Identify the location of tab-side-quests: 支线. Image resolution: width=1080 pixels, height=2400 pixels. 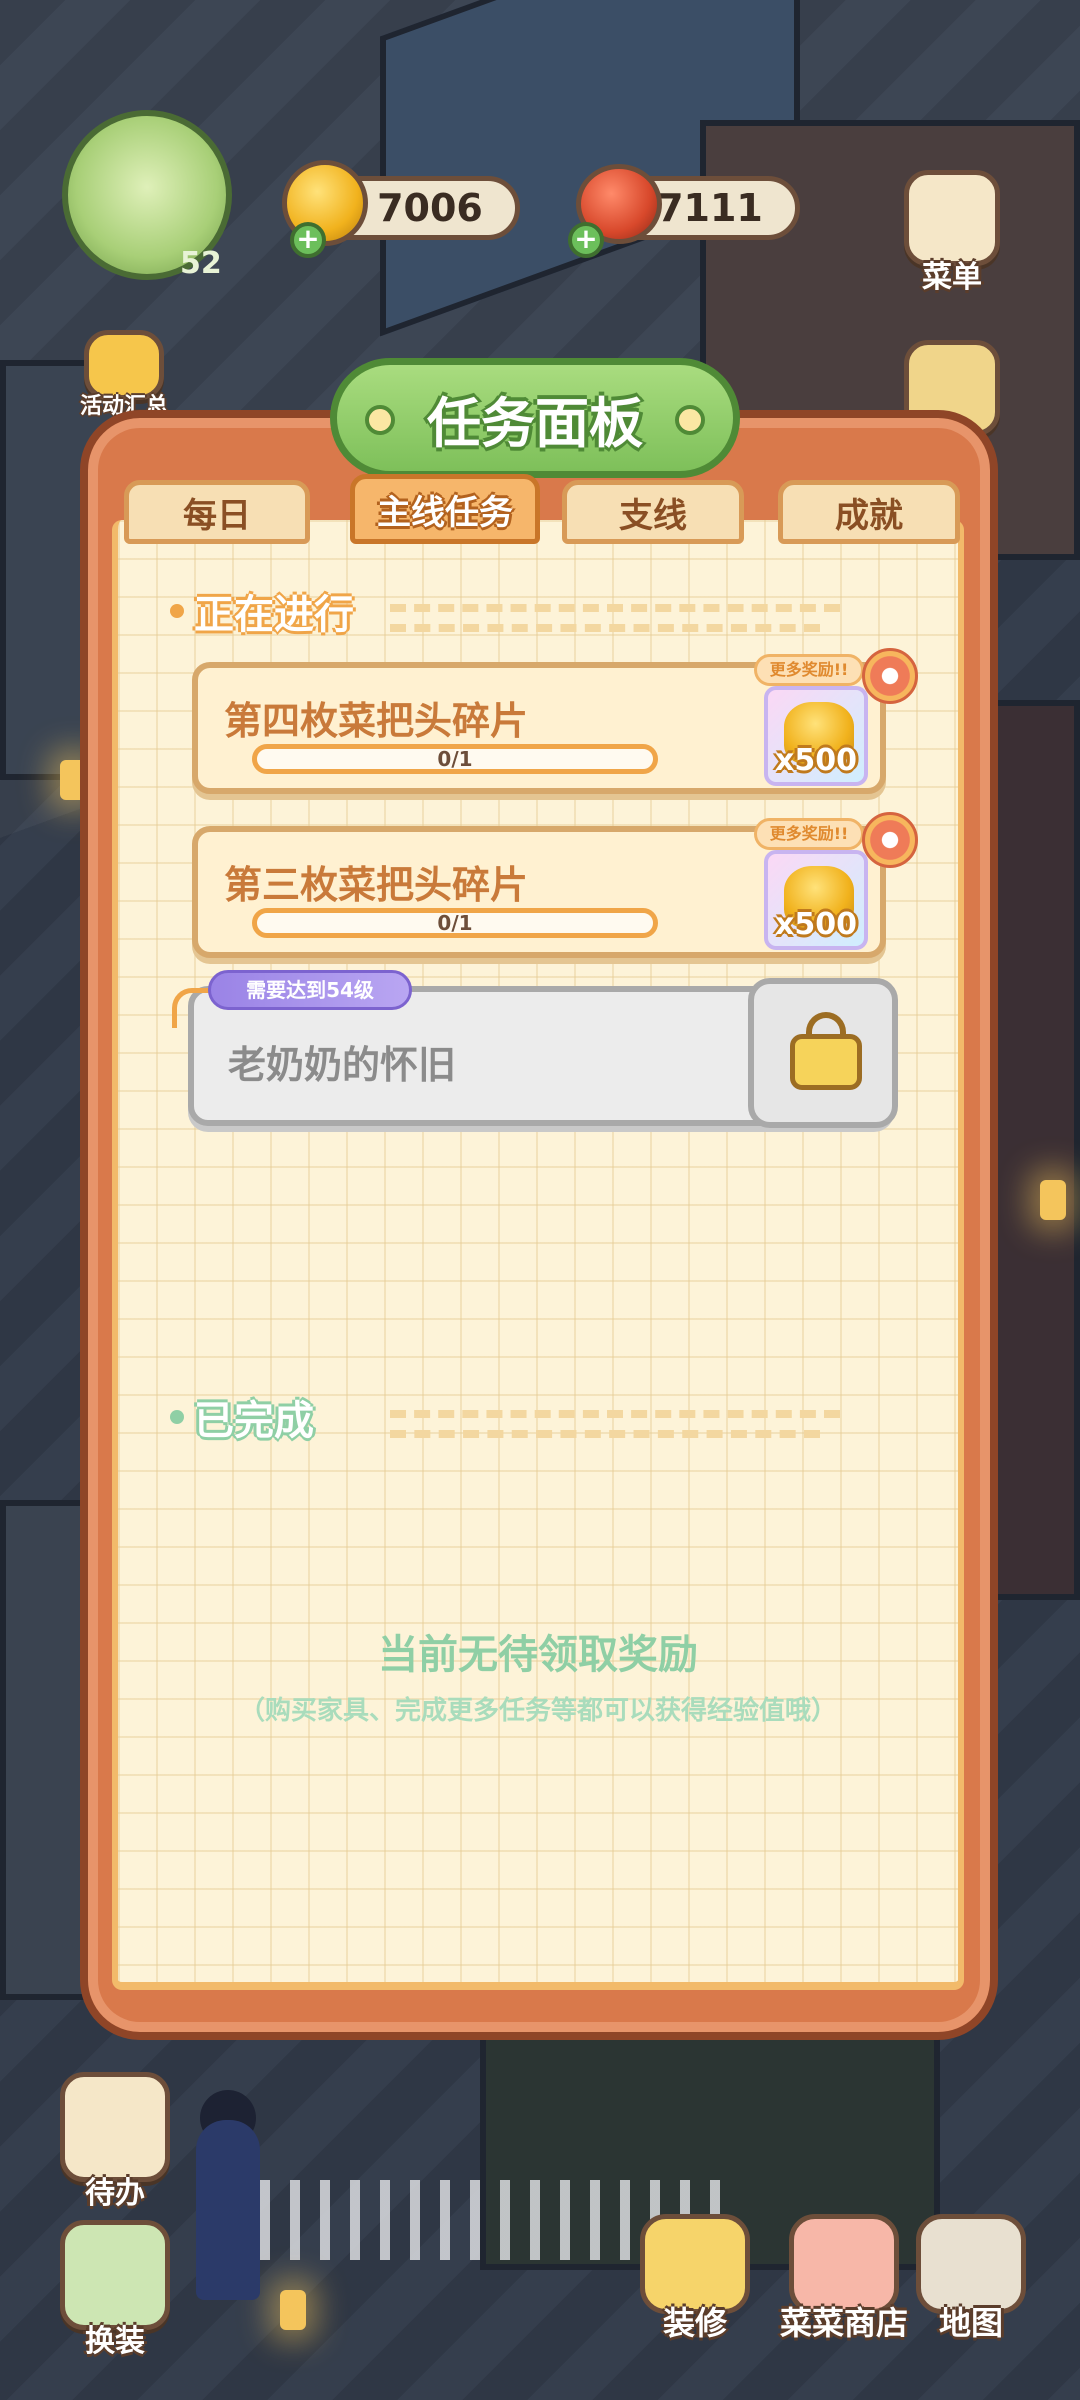
(653, 512).